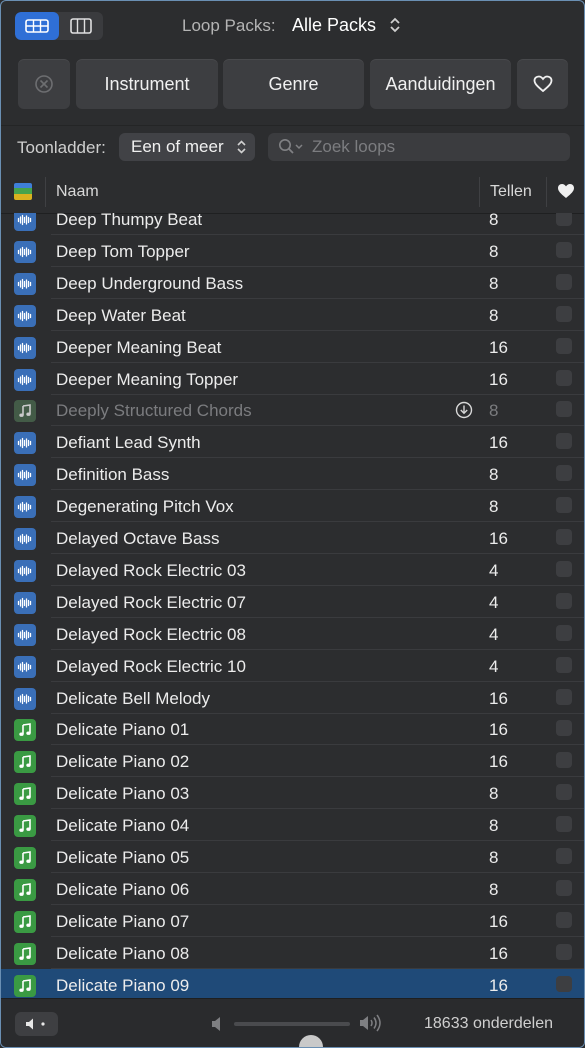 Image resolution: width=585 pixels, height=1048 pixels. What do you see at coordinates (129, 221) in the screenshot?
I see `loop-name: Deep Thumpy Beat` at bounding box center [129, 221].